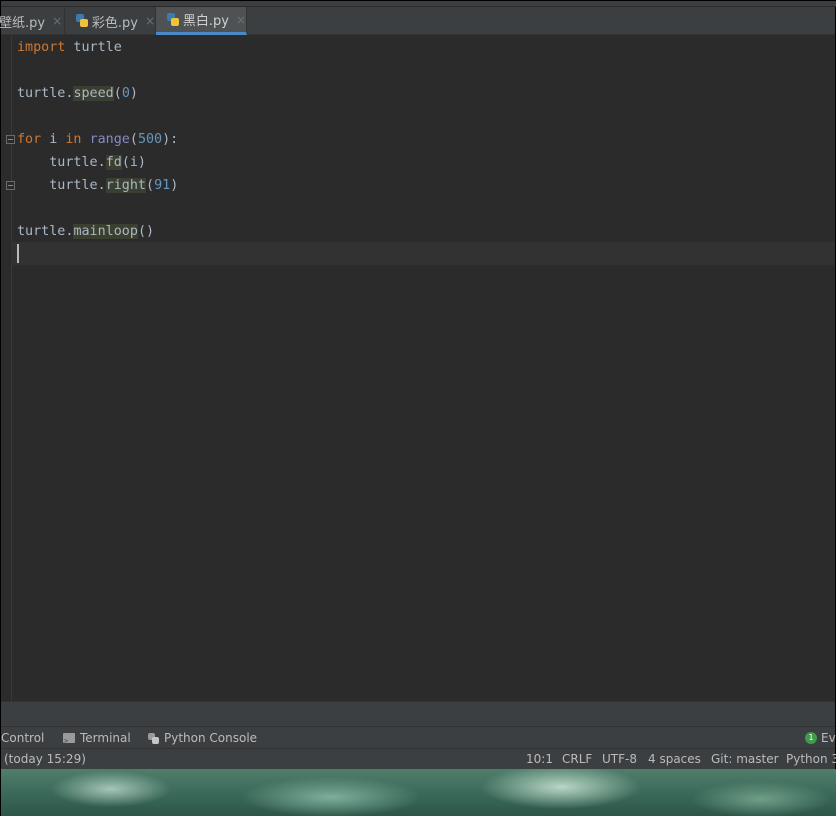 This screenshot has height=816, width=836. I want to click on tab-caise: 彩色.py ×, so click(110, 21).